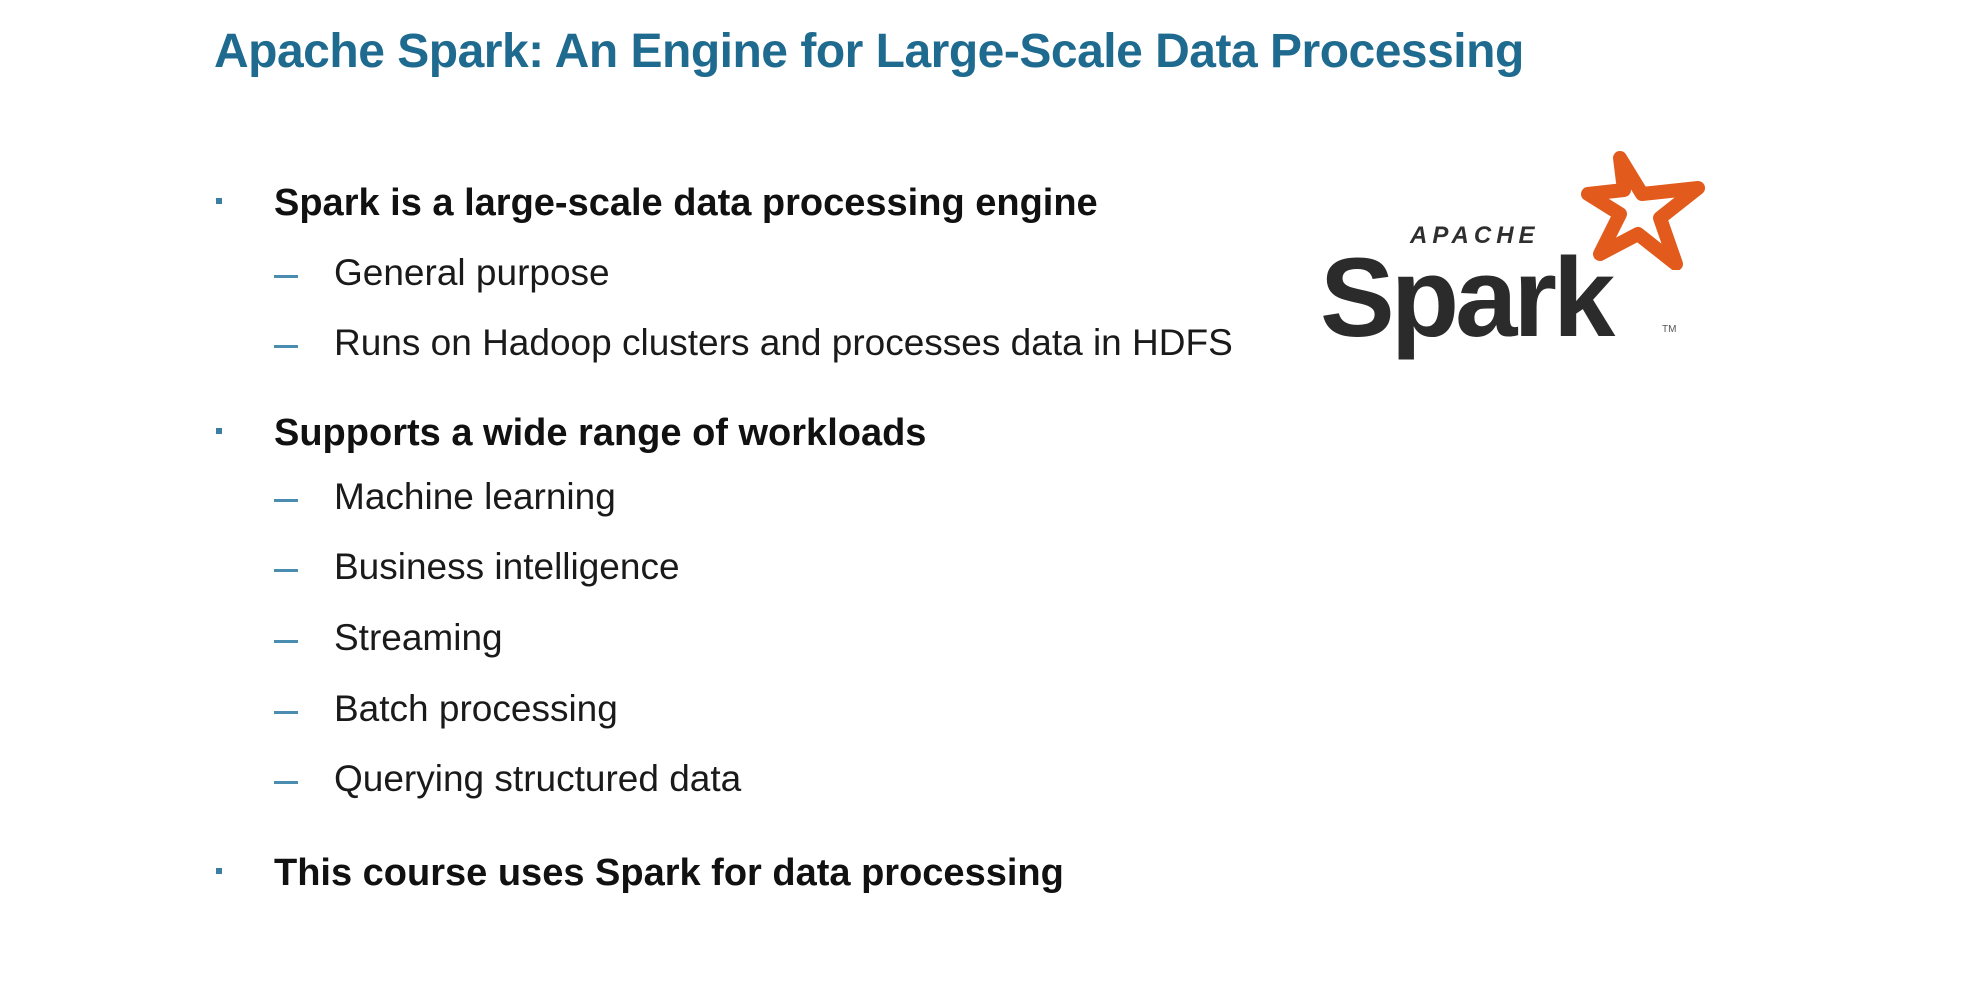 The height and width of the screenshot is (988, 1966). Describe the element at coordinates (1467, 297) in the screenshot. I see `logo-spark-text: Spark` at that location.